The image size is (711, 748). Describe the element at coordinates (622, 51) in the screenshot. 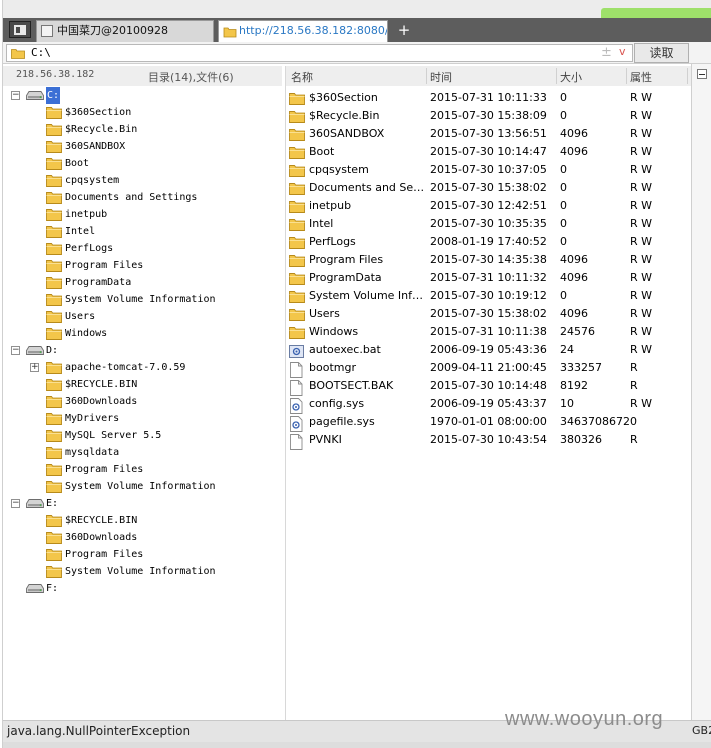

I see `dropdown-icon: v` at that location.